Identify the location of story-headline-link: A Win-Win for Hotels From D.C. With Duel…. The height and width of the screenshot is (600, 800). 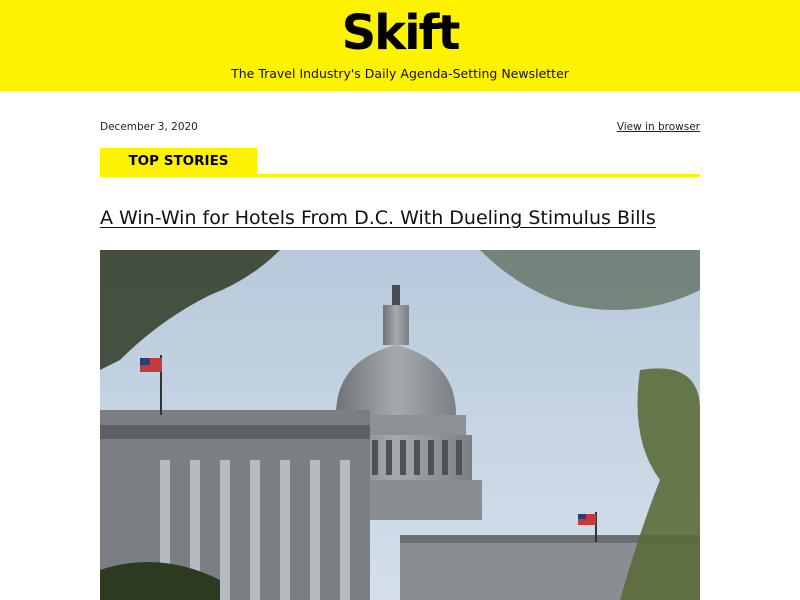
(400, 218).